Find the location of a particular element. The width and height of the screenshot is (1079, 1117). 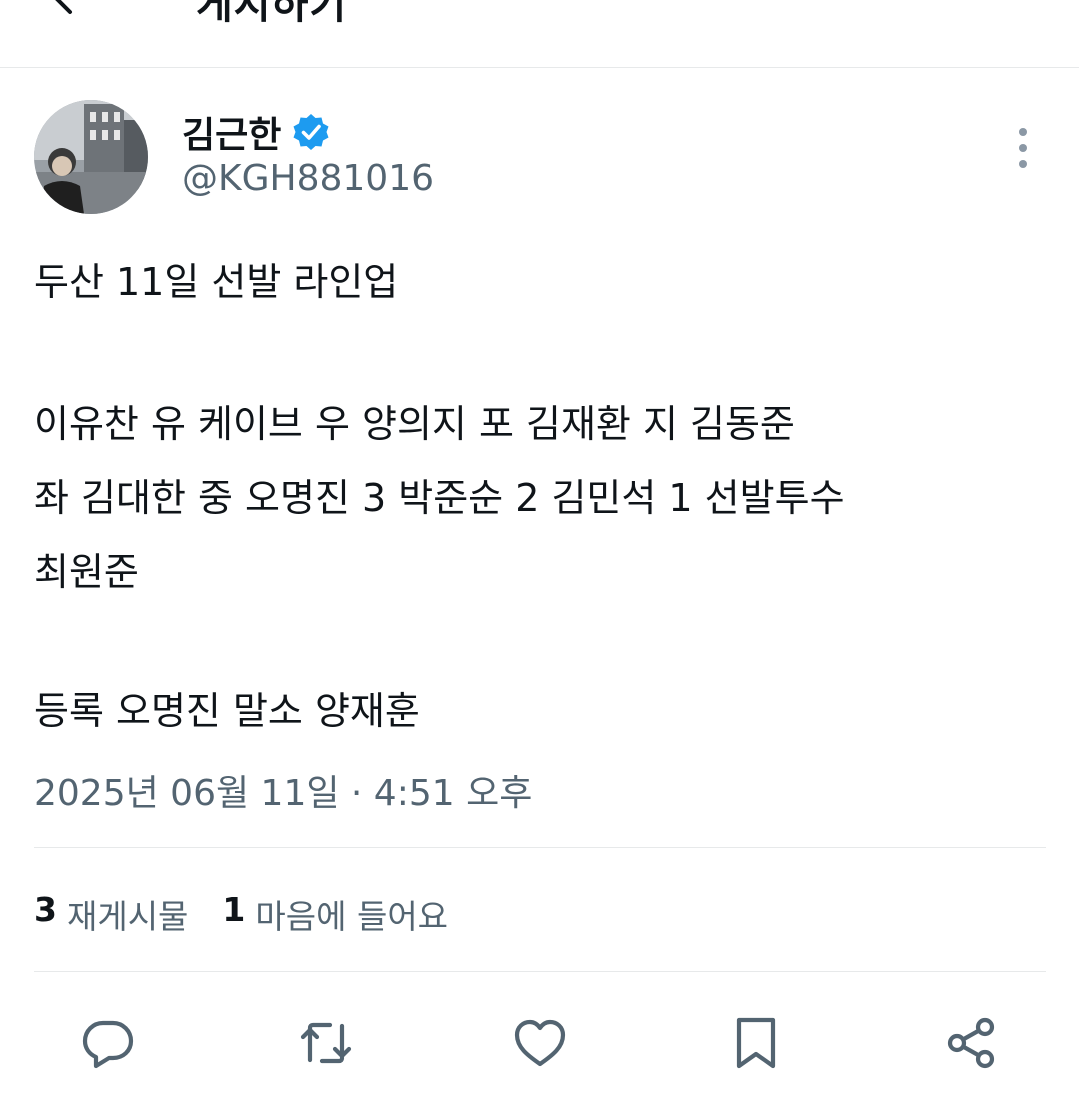

engagement-stats: 3 재게시물 1 마음에 들어요 is located at coordinates (241, 914).